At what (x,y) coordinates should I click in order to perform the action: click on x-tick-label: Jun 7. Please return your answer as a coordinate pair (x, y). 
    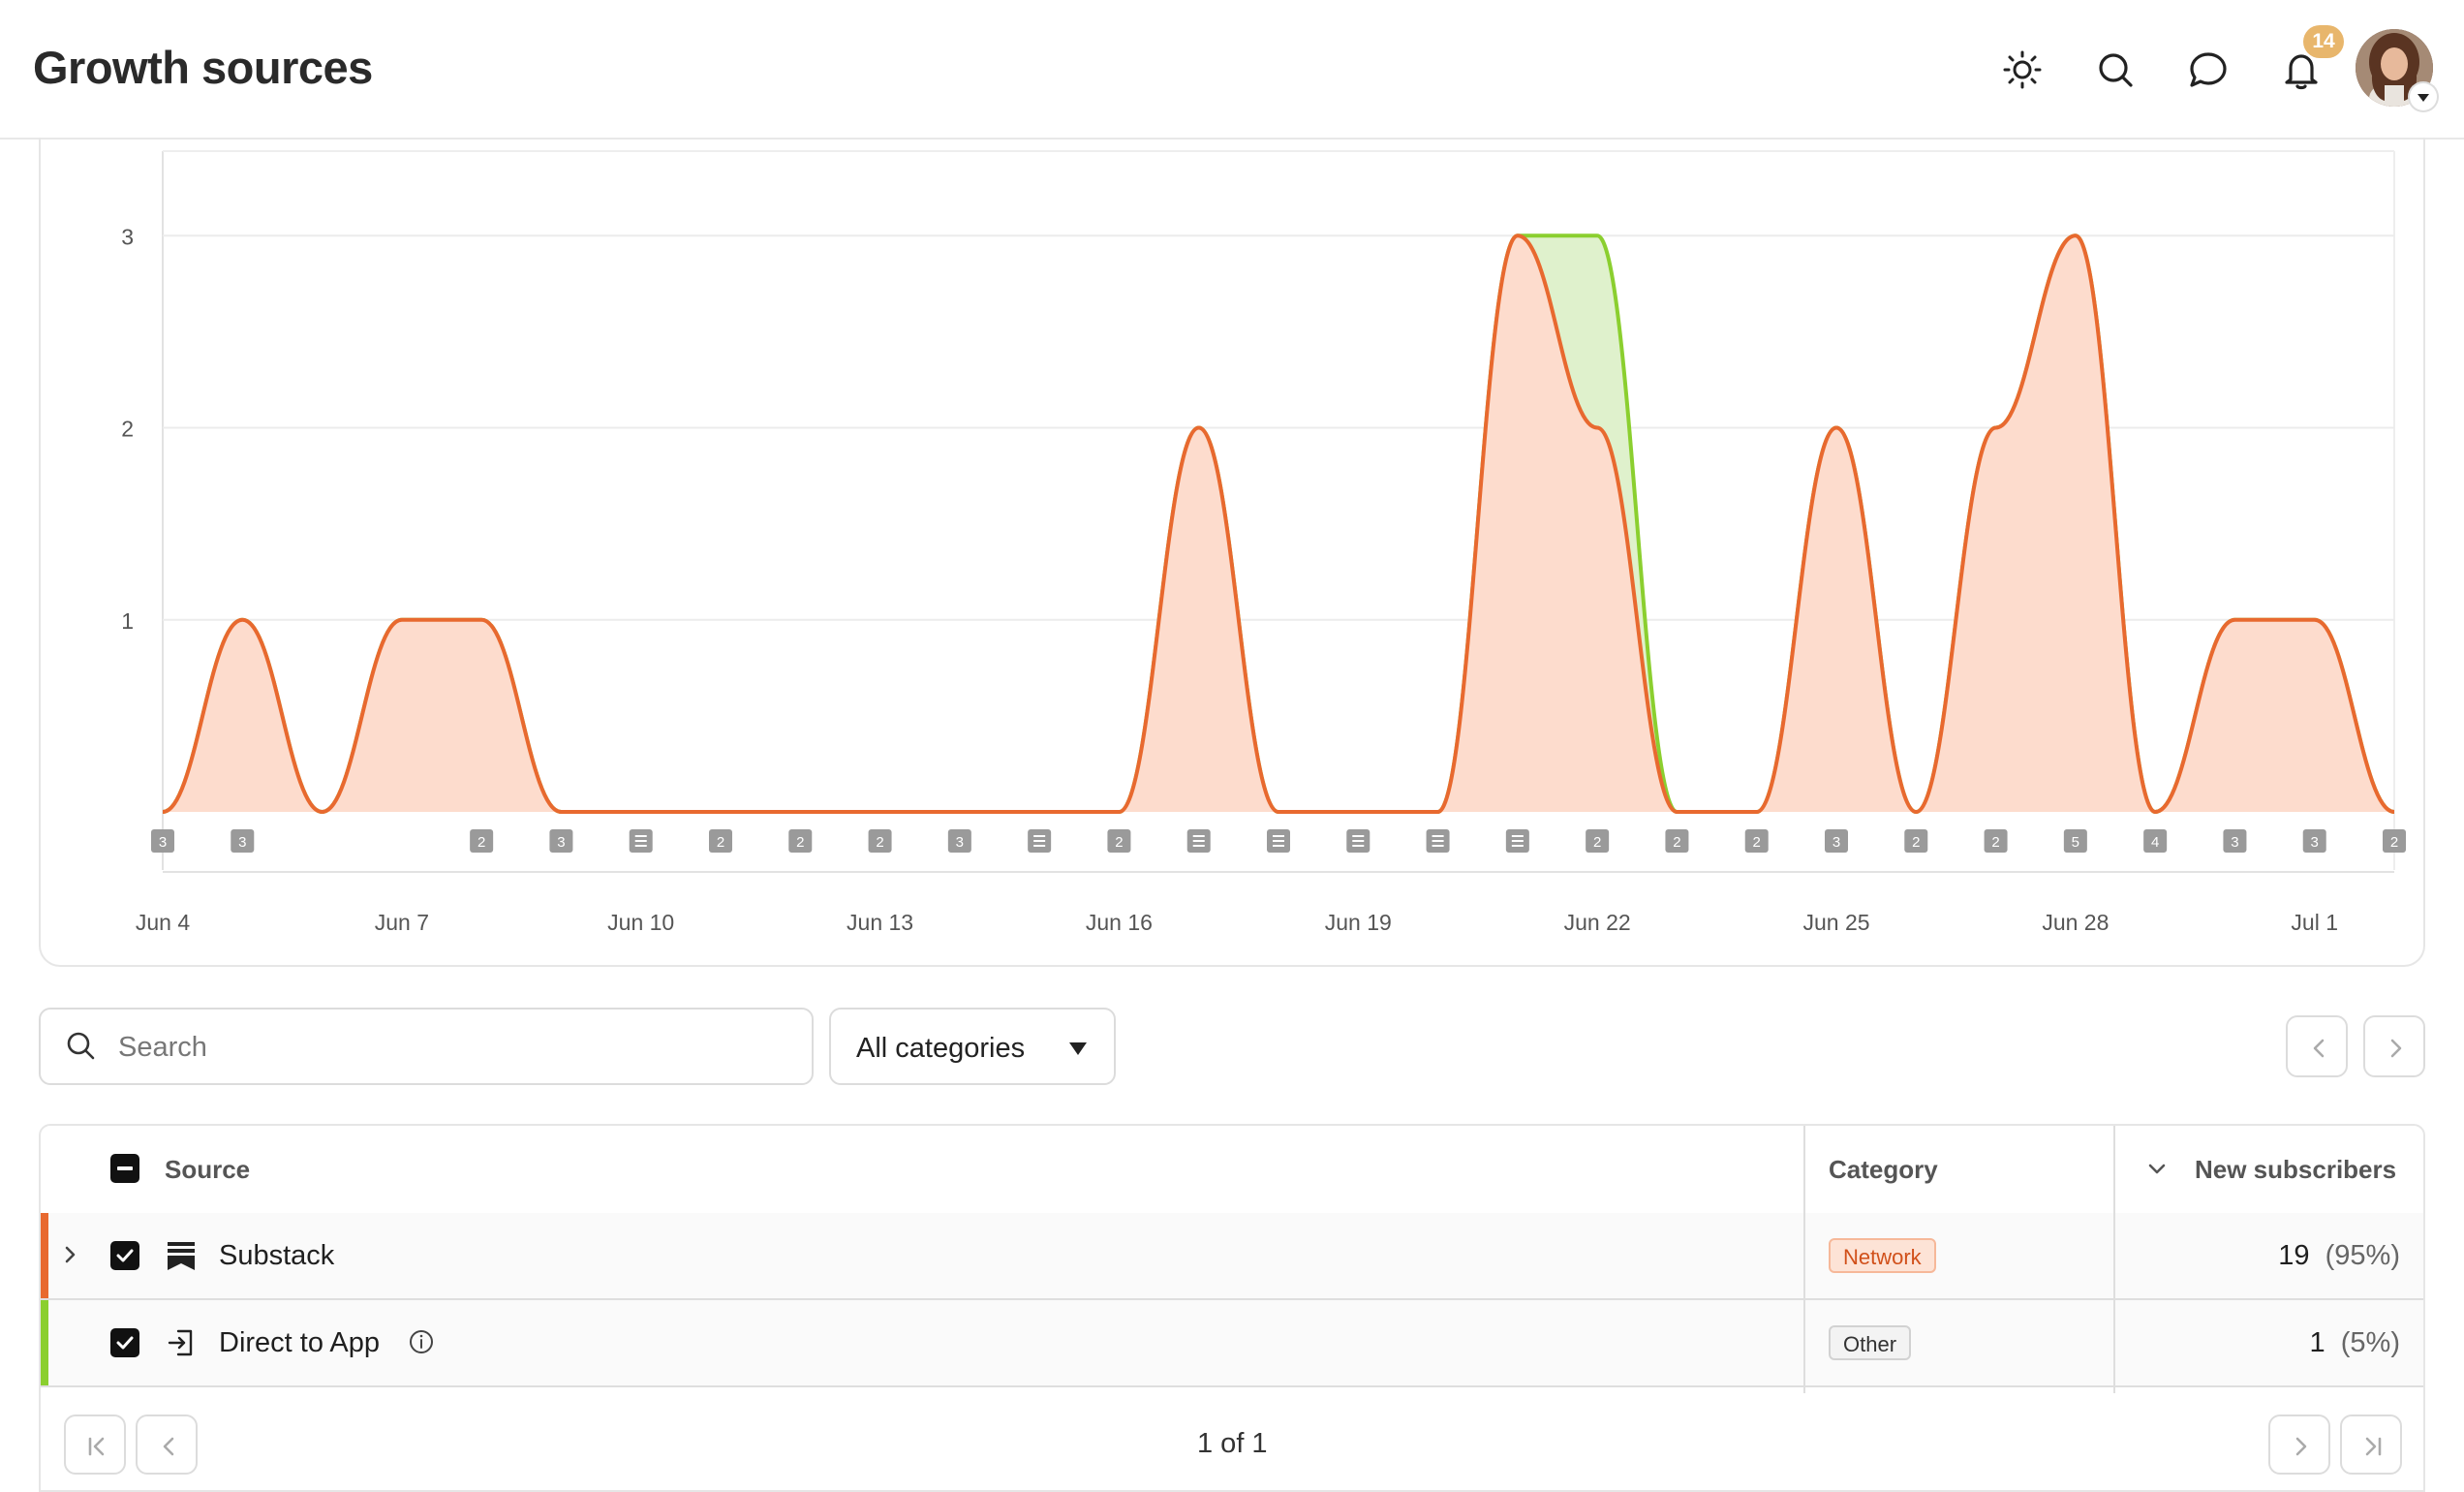
    Looking at the image, I should click on (402, 922).